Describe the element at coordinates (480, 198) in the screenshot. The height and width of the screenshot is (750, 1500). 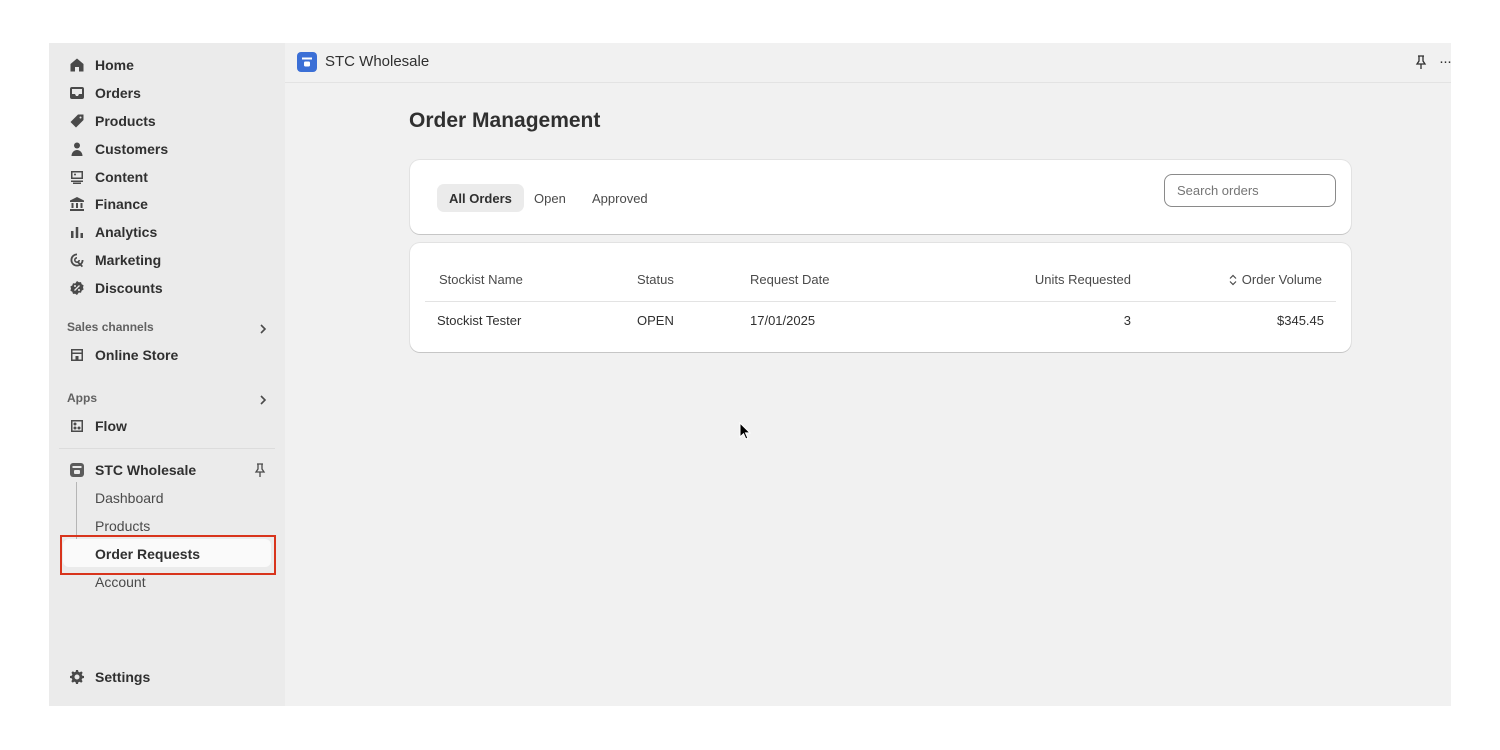
I see `tab-all-orders: All Orders` at that location.